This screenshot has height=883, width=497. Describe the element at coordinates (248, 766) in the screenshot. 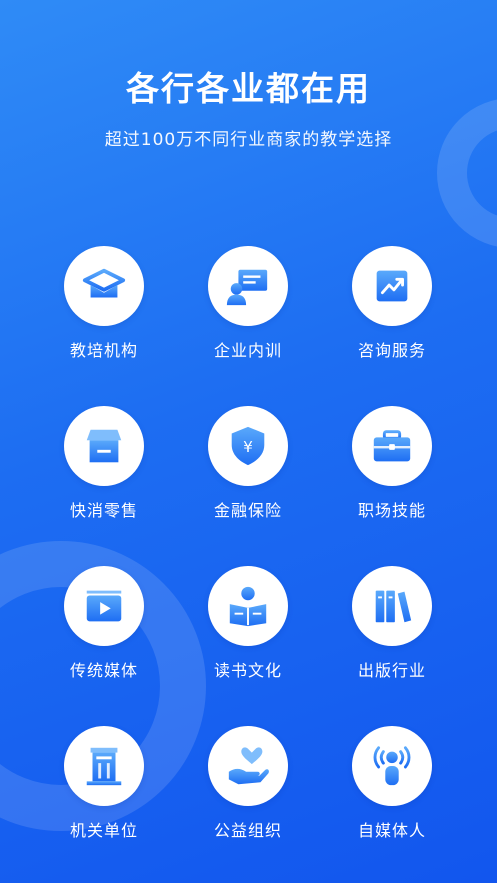

I see `heart-hand-icon` at that location.